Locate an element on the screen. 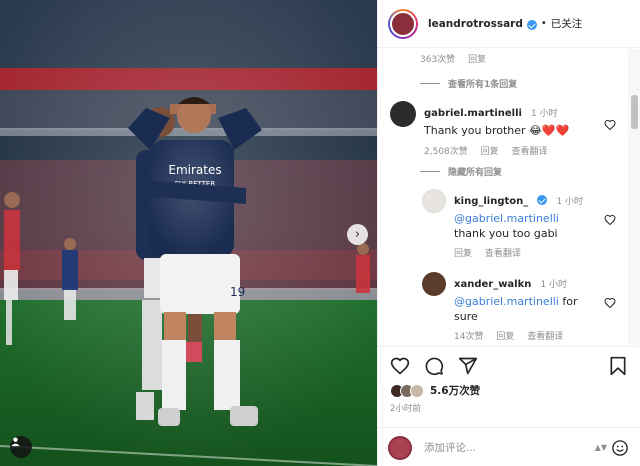 The image size is (640, 466). user-tag-icon is located at coordinates (15, 442).